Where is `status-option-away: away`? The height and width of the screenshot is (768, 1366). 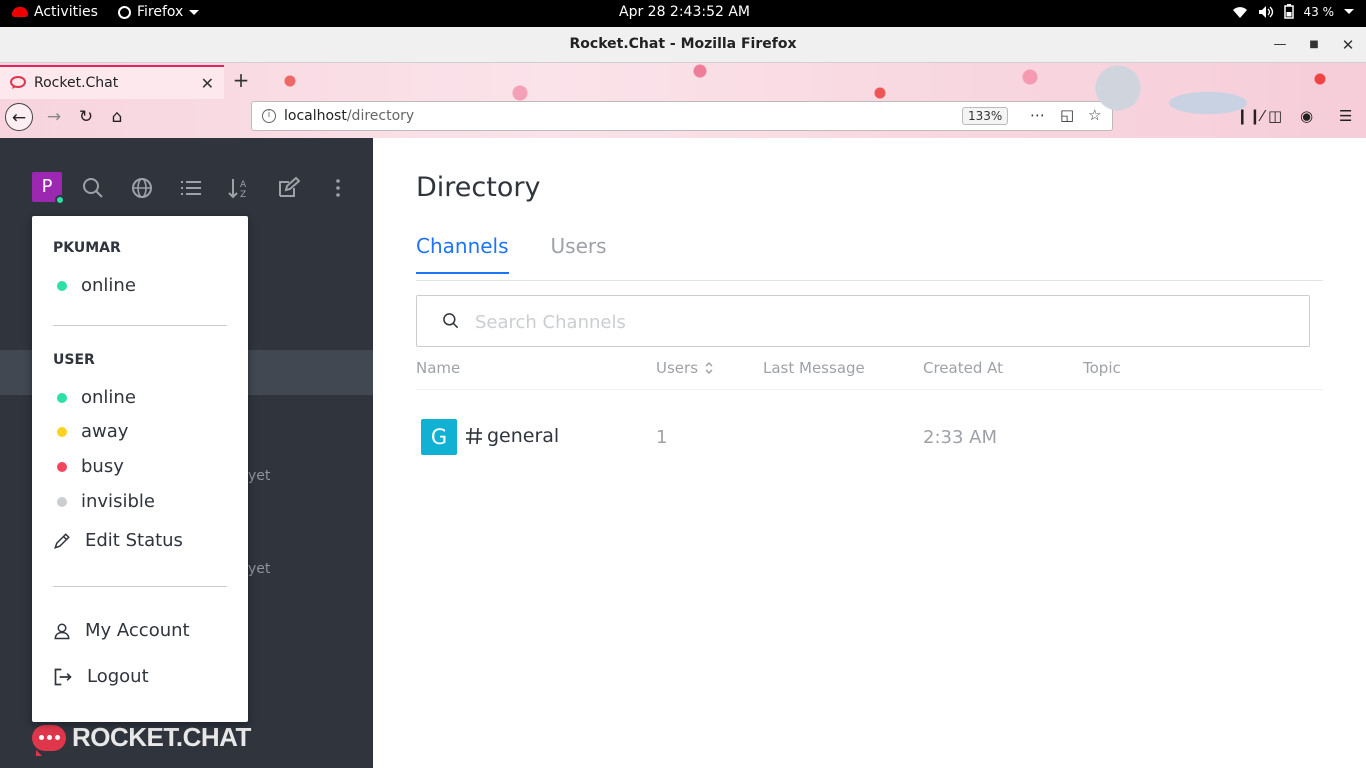 status-option-away: away is located at coordinates (90, 431).